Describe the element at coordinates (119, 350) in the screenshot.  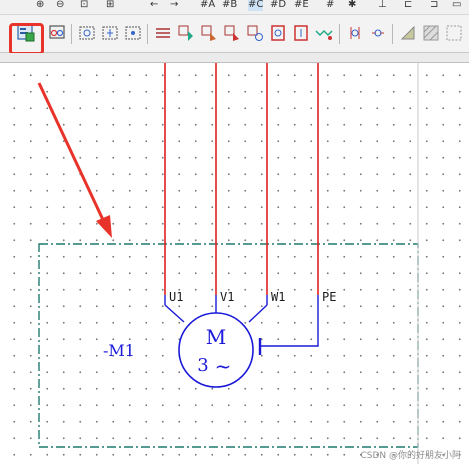
I see `device-tag: -M1` at that location.